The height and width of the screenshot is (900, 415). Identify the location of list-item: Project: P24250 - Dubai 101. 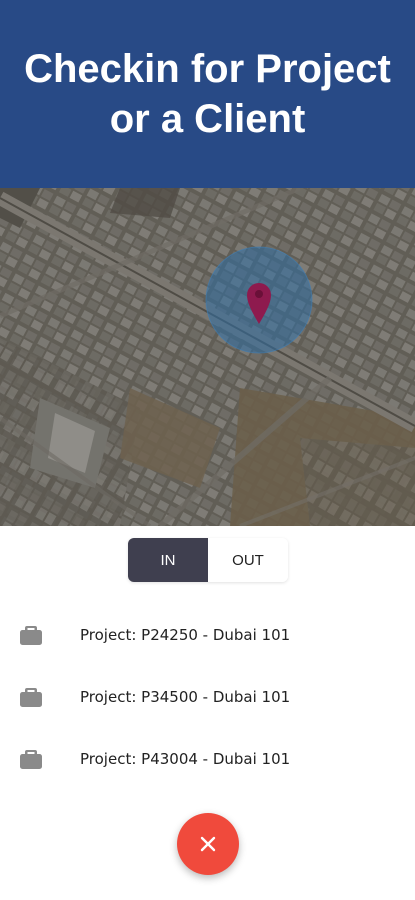
(207, 635).